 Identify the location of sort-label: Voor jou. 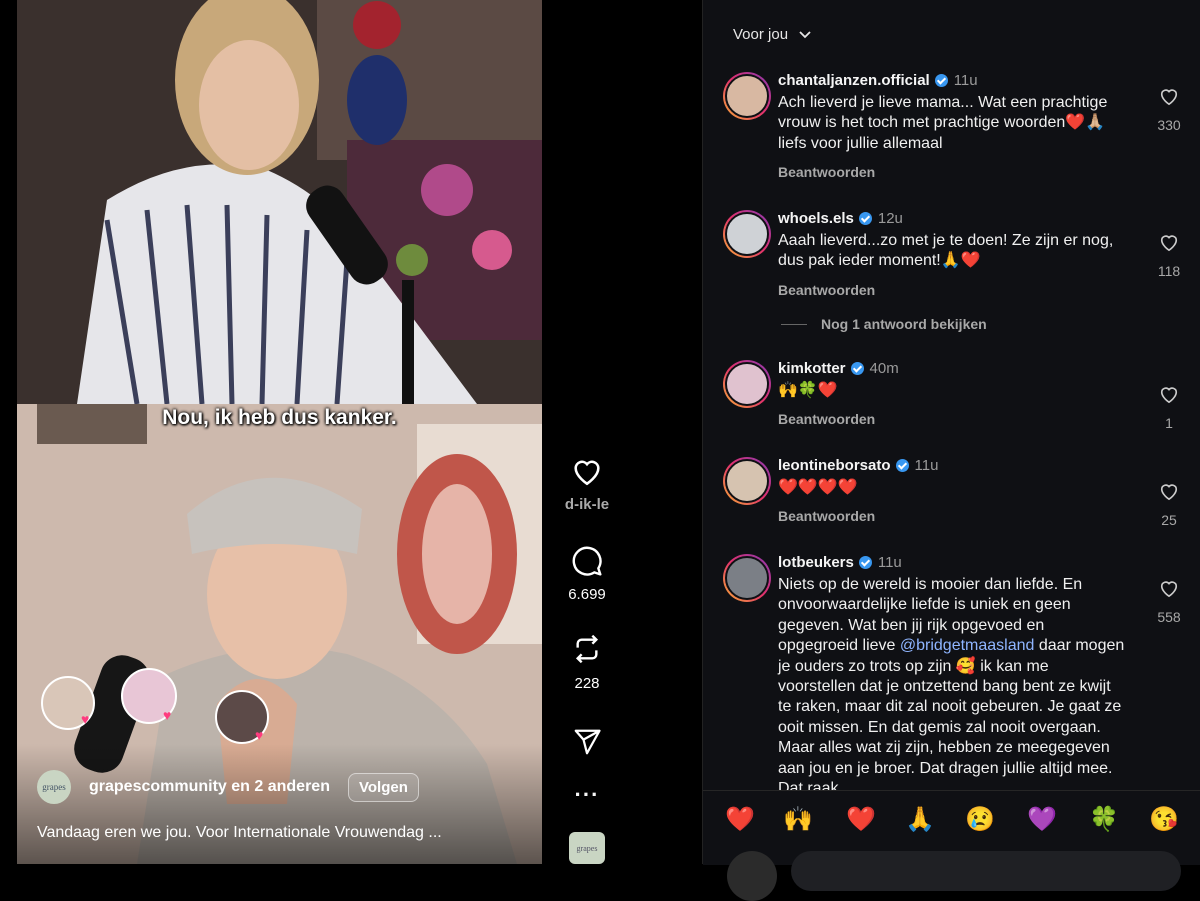
(761, 34).